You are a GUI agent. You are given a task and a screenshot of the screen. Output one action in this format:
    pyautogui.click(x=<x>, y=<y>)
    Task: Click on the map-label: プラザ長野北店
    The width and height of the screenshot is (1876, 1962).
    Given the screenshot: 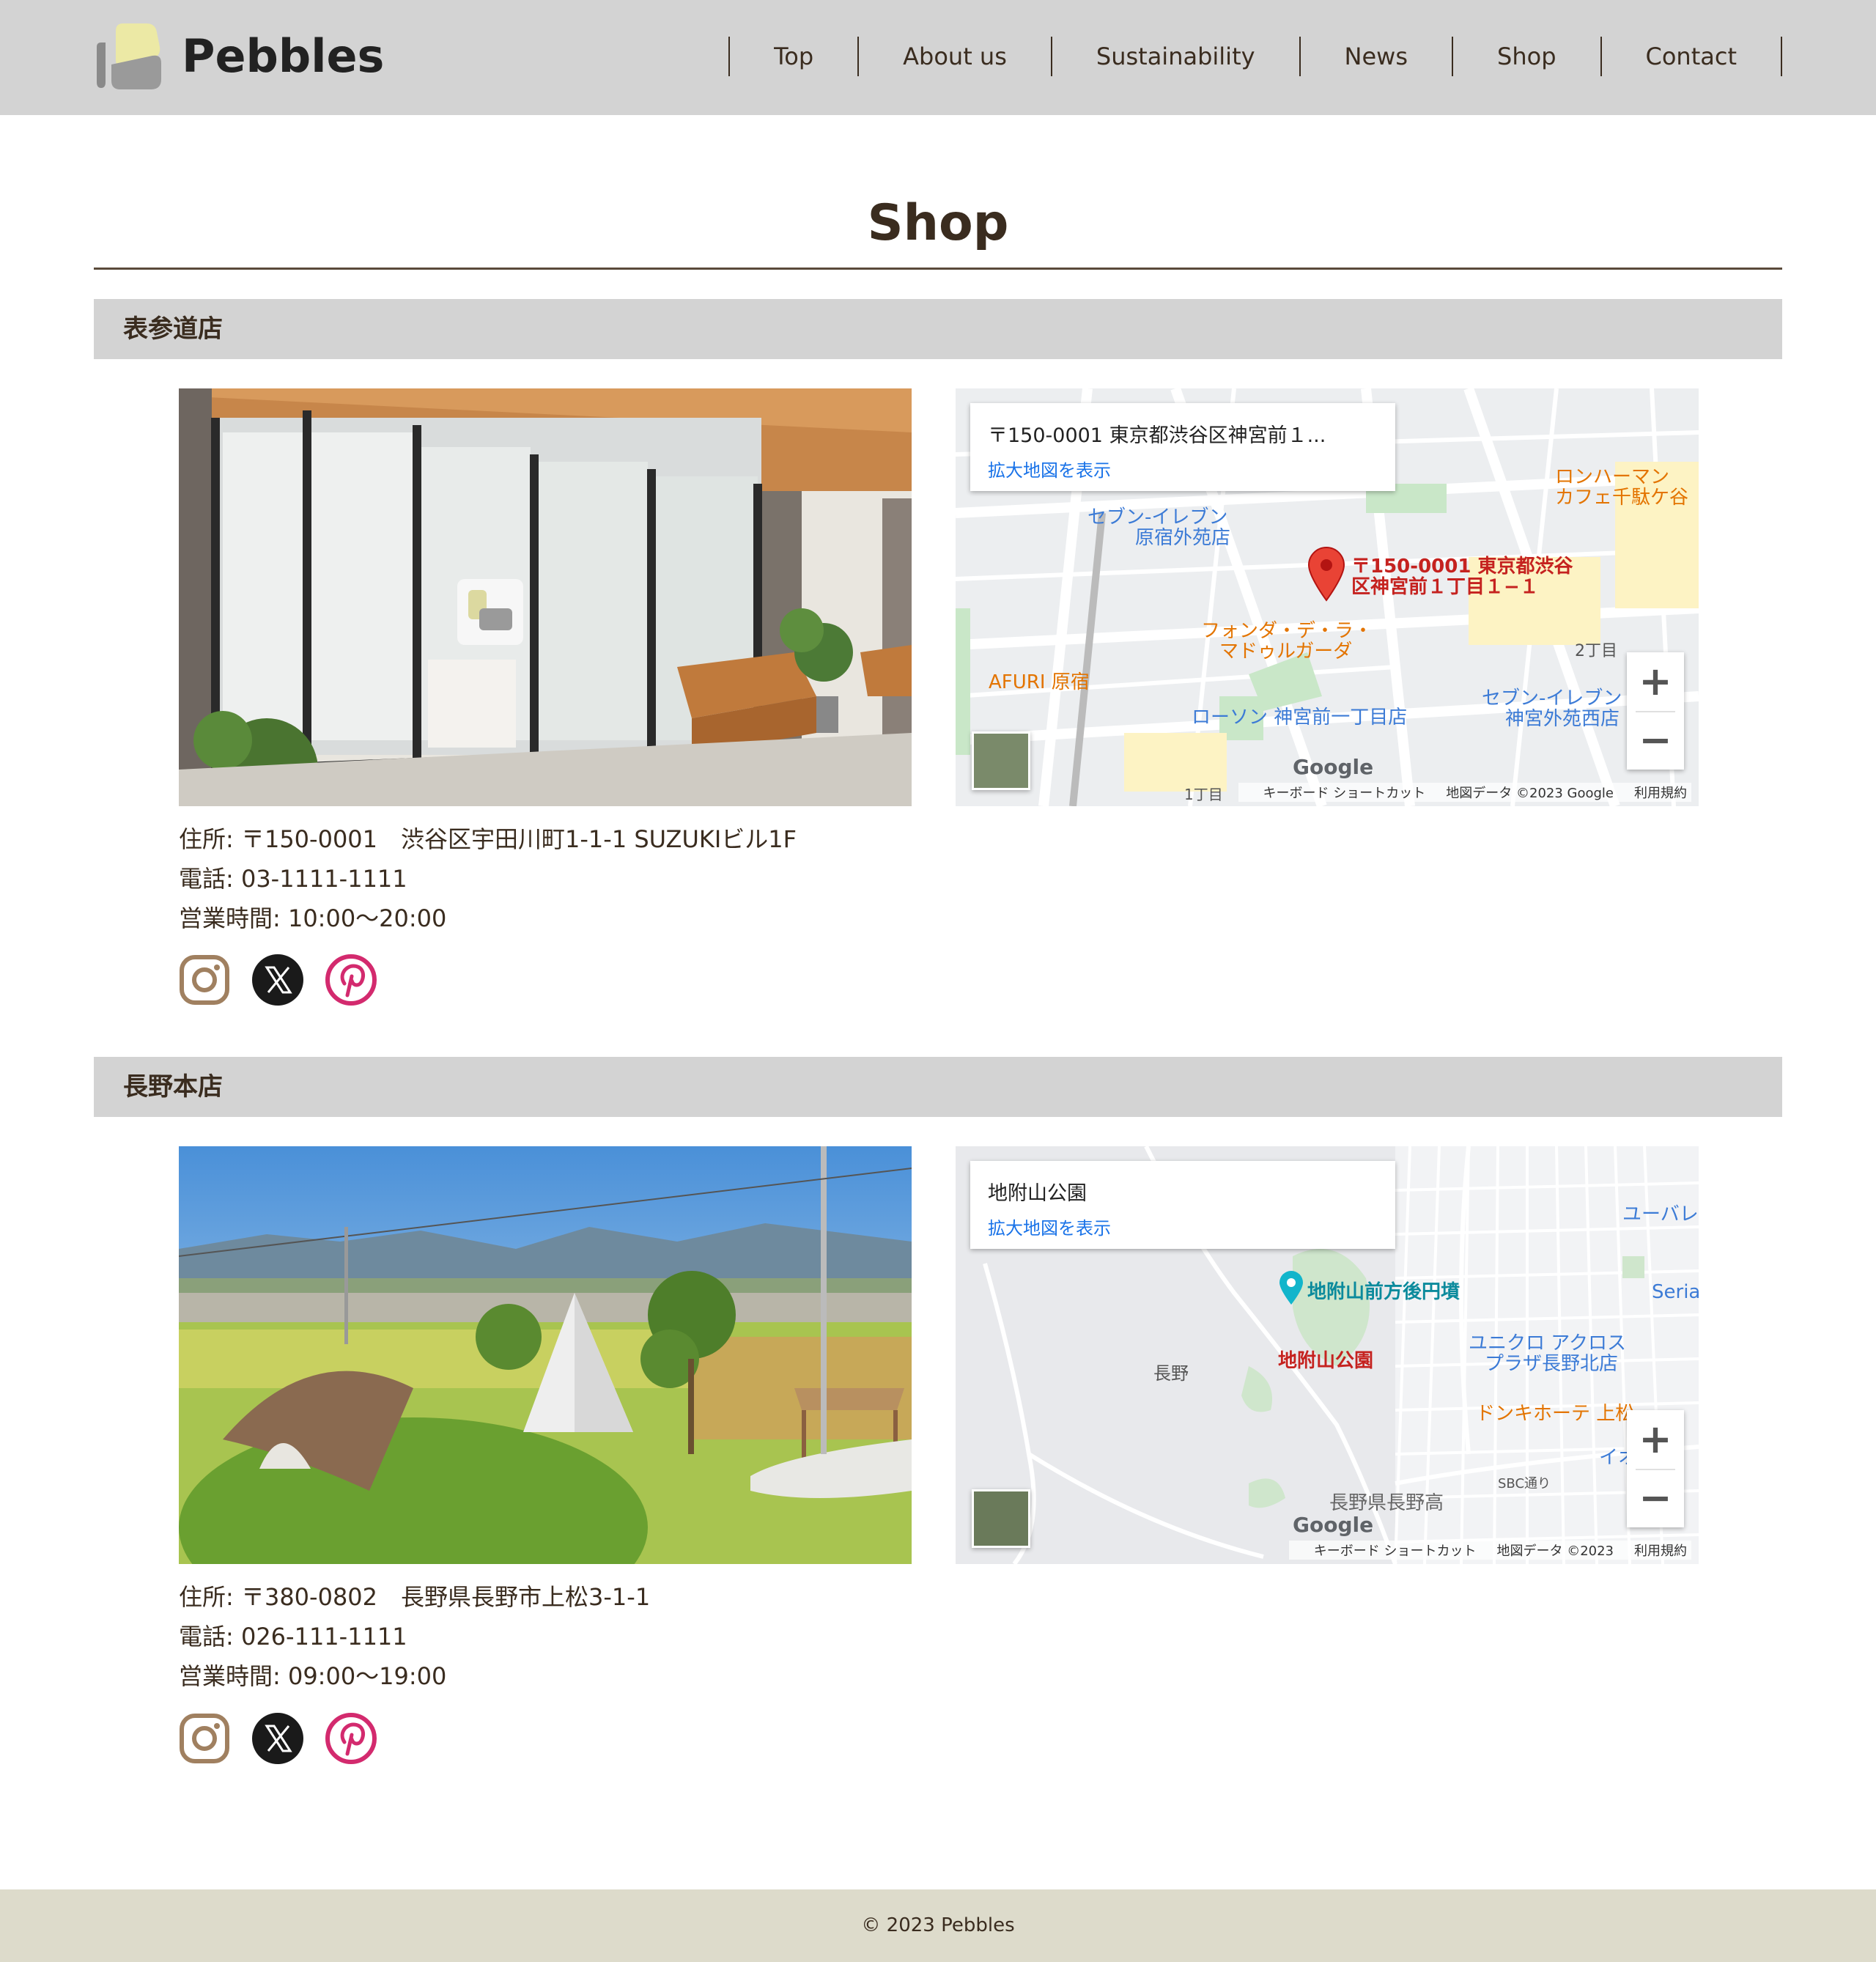 What is the action you would take?
    pyautogui.click(x=1552, y=1364)
    